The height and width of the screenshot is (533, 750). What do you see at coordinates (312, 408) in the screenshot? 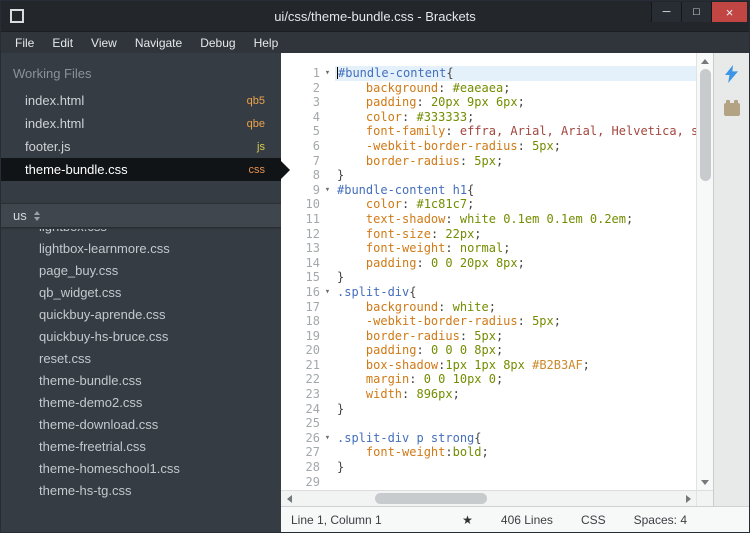
I see `line-number: 24` at bounding box center [312, 408].